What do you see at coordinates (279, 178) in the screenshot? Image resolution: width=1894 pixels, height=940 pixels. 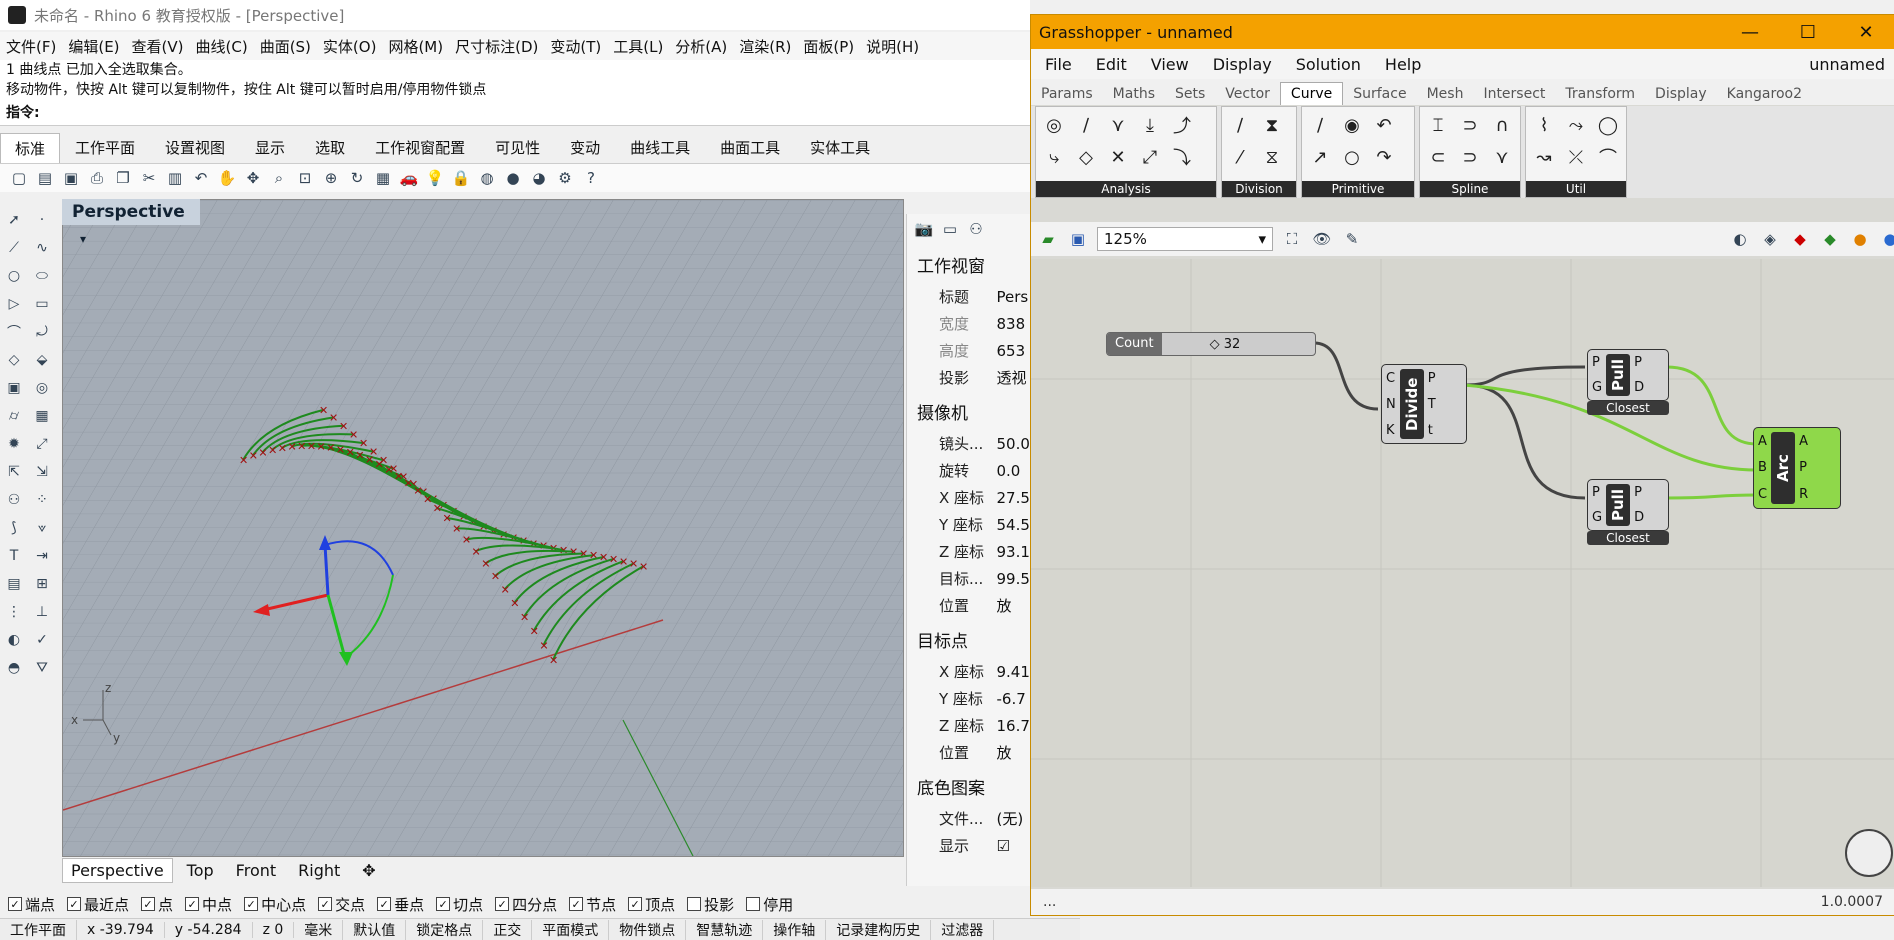 I see `zoom-icon: ⌕` at bounding box center [279, 178].